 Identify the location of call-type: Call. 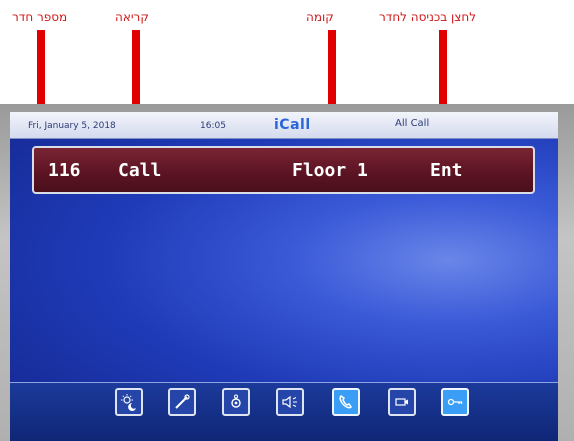
(140, 170).